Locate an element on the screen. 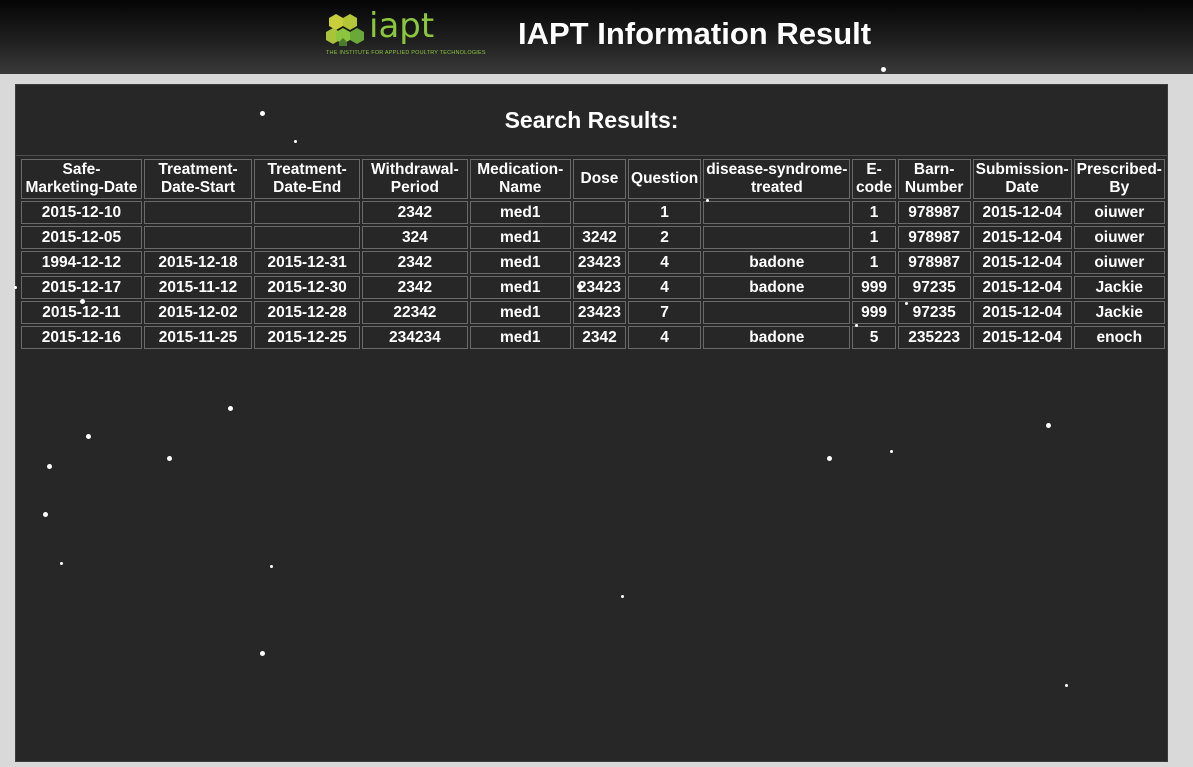  column-header-label: Submission- is located at coordinates (1022, 169).